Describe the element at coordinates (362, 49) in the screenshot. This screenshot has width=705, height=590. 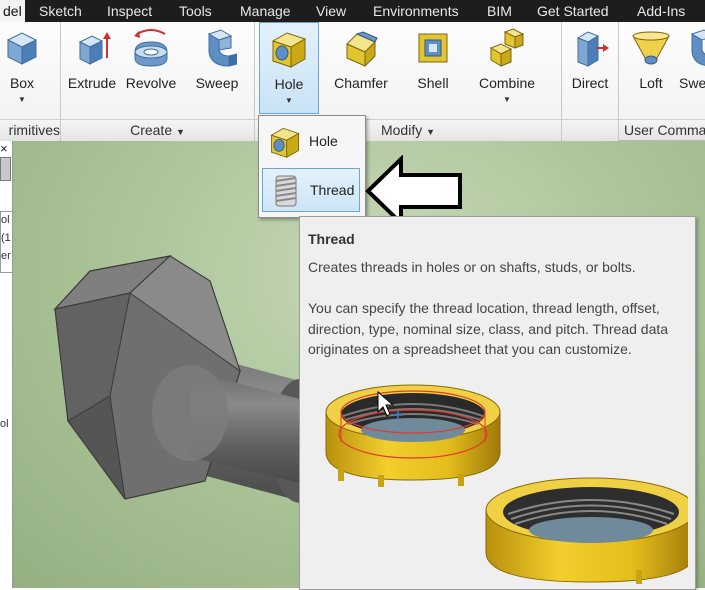
I see `chamfer-icon` at that location.